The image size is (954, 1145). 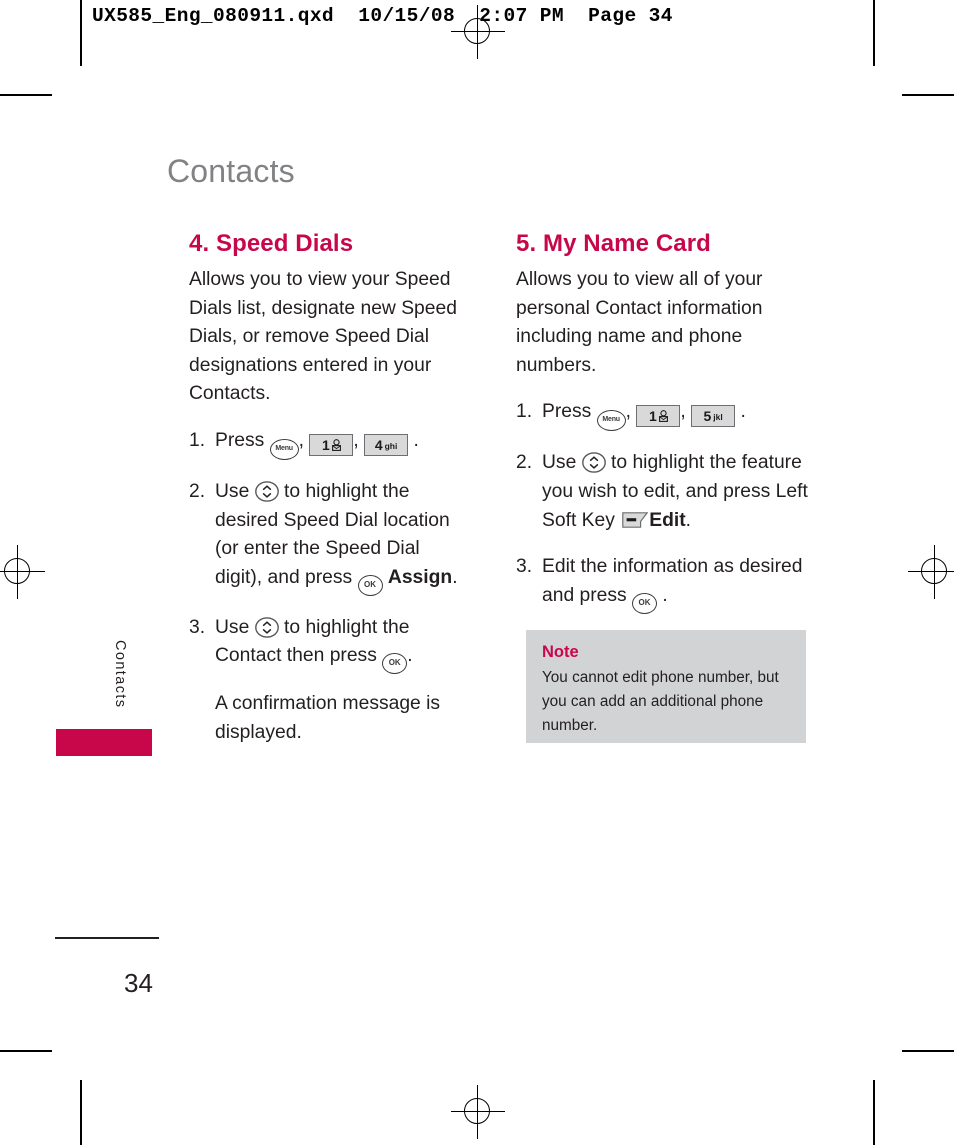 What do you see at coordinates (707, 416) in the screenshot?
I see `key-digit: 5` at bounding box center [707, 416].